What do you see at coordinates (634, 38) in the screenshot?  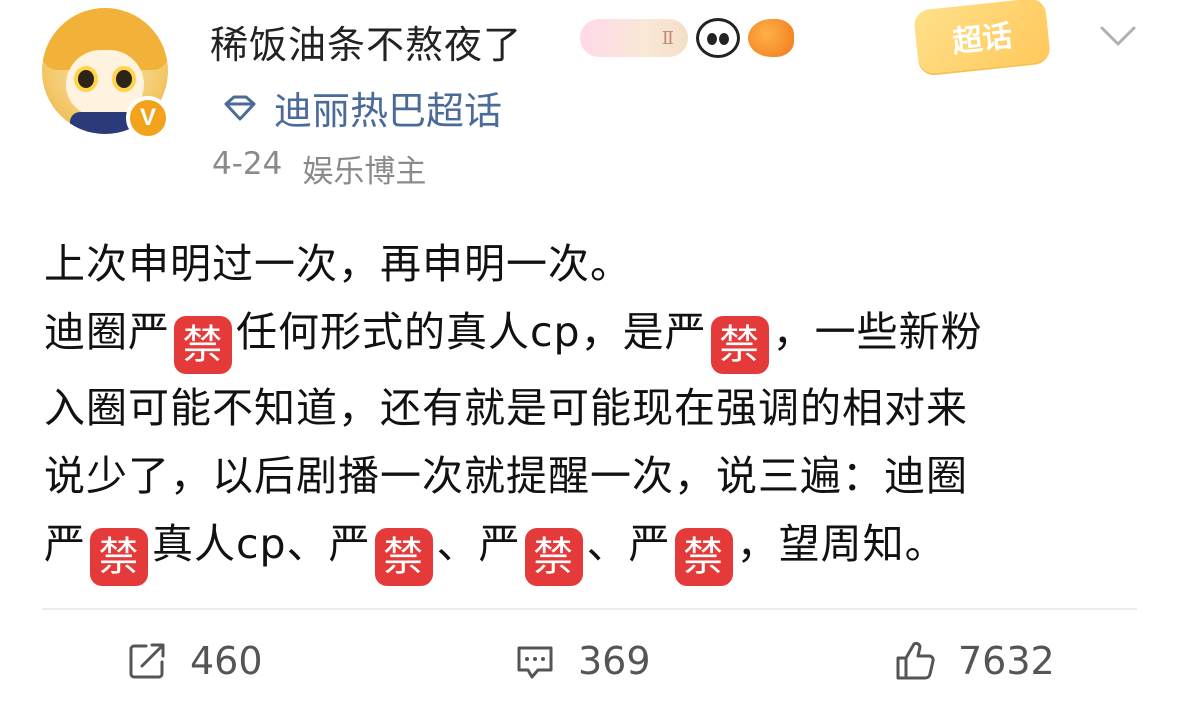 I see `fan-level-badge: Ⅱ` at bounding box center [634, 38].